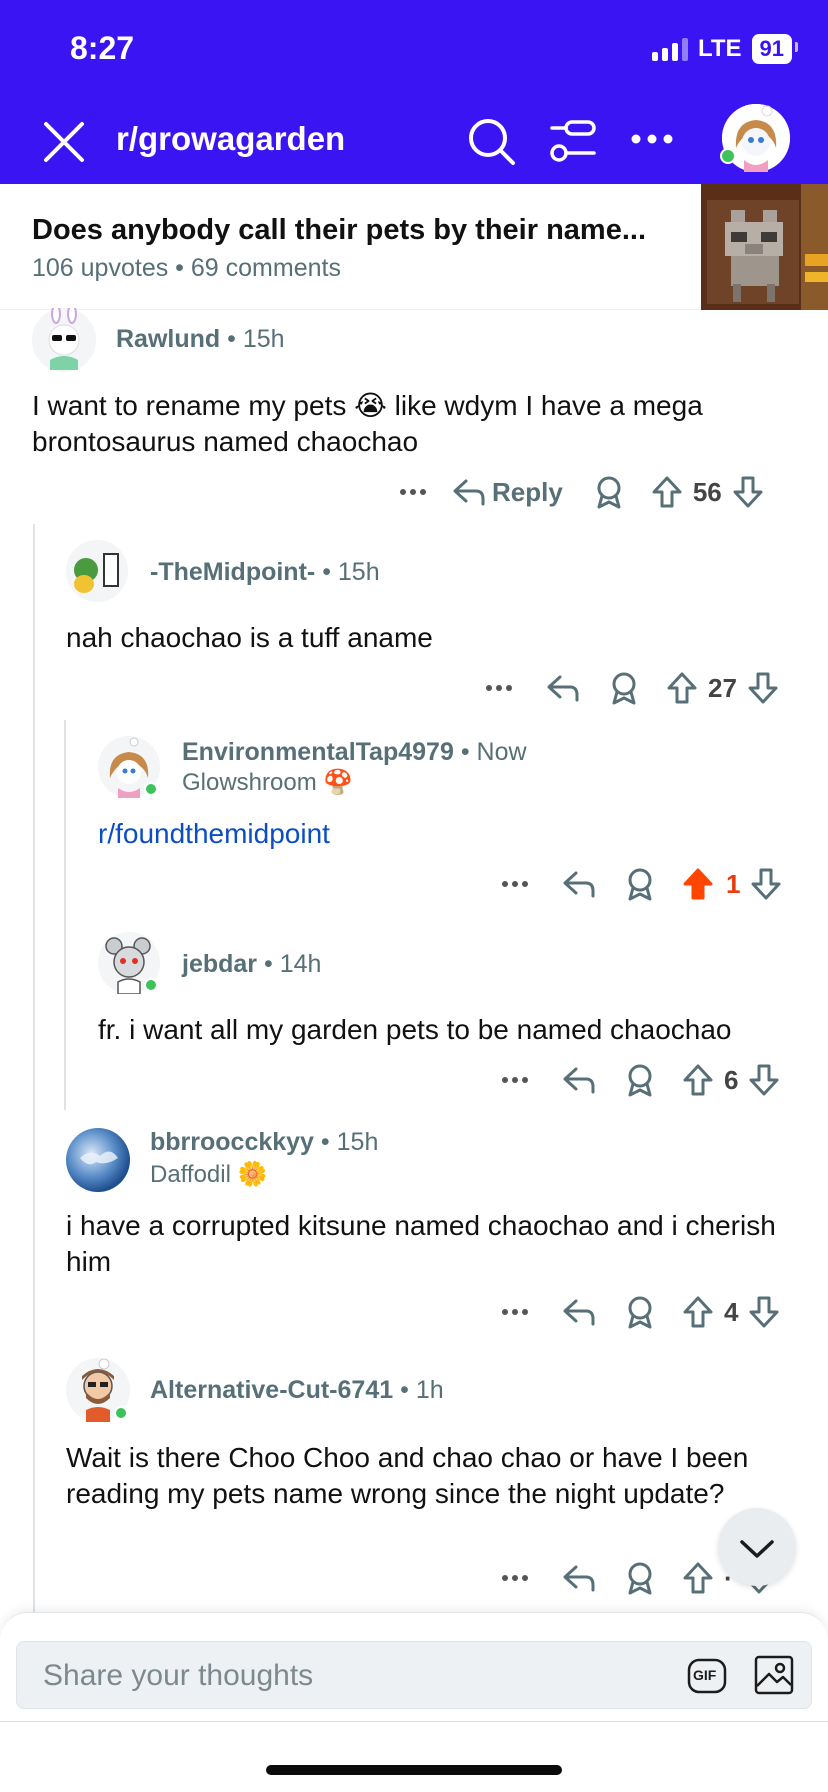 This screenshot has width=828, height=1792. I want to click on upvote-icon-active, so click(698, 884).